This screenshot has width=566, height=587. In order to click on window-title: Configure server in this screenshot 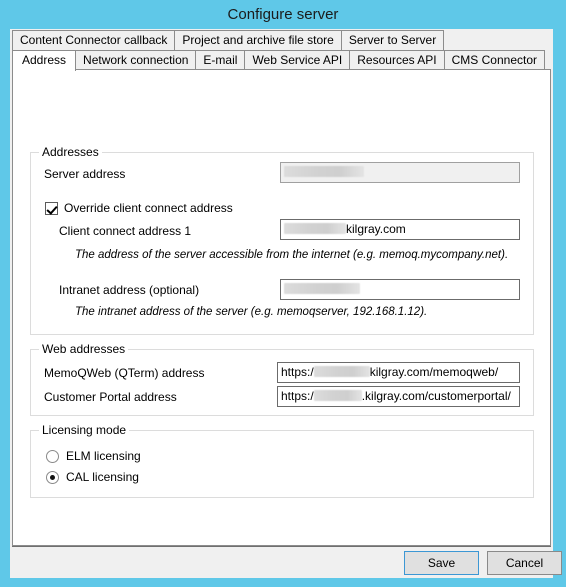, I will do `click(283, 14)`.